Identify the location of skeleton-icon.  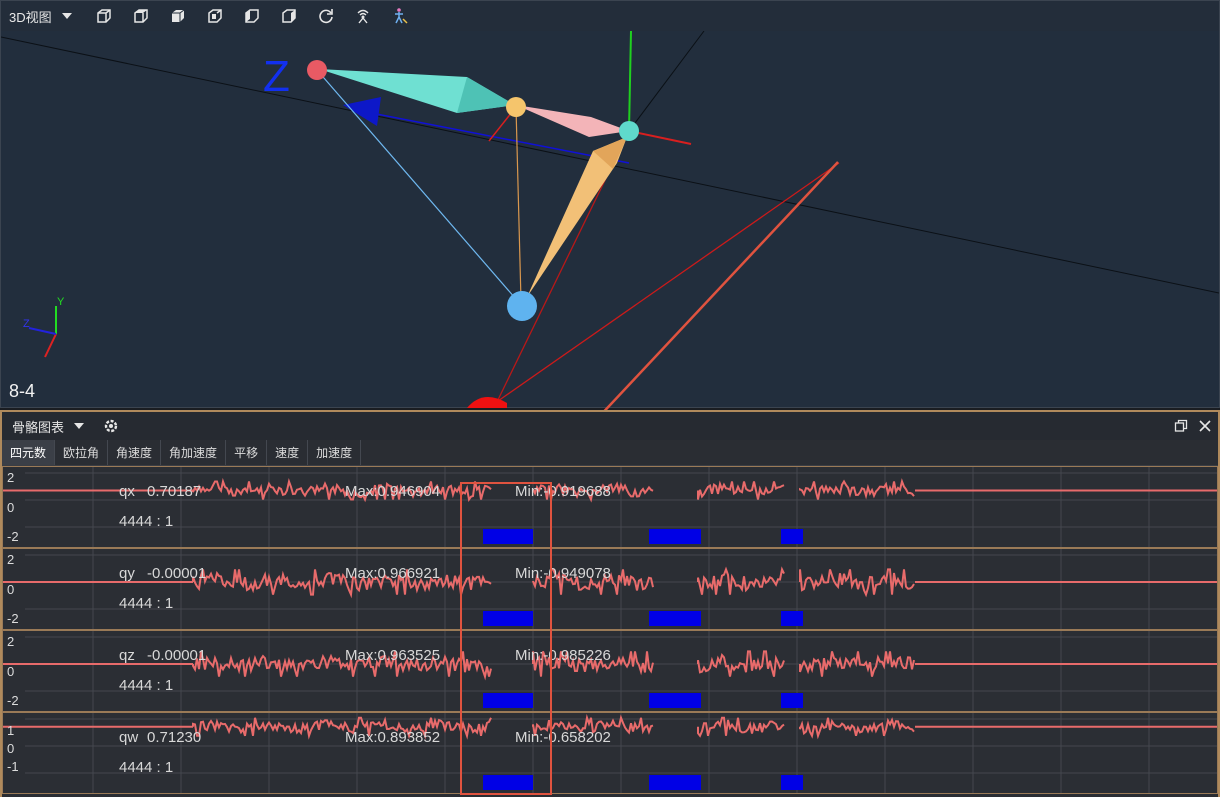
(400, 16).